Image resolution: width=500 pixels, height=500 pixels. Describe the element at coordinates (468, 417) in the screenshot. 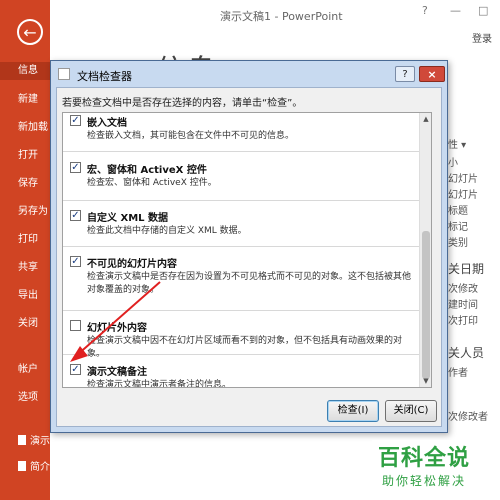

I see `property-label: 次修改者` at that location.